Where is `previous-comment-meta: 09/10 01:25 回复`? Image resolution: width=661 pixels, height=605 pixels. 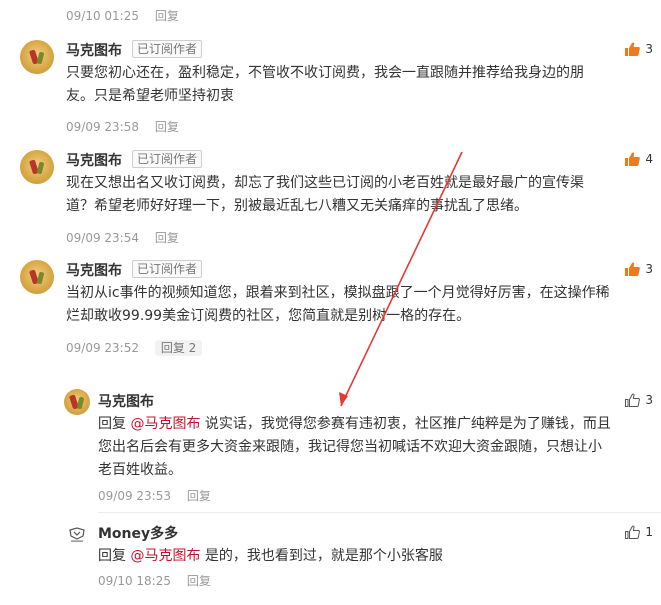 previous-comment-meta: 09/10 01:25 回复 is located at coordinates (122, 15).